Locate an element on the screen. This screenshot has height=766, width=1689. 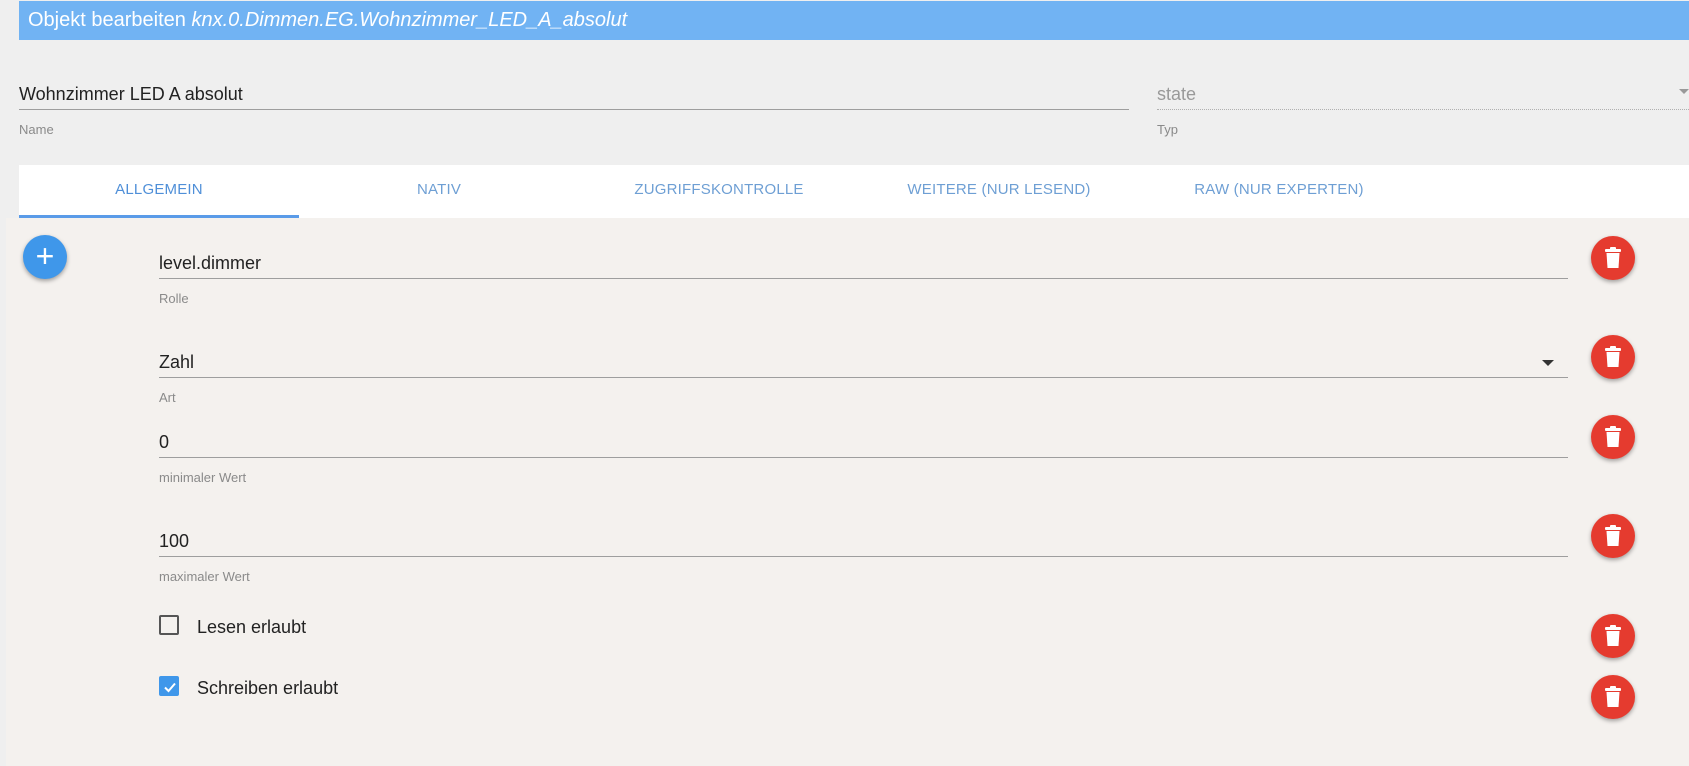
tab-zugriffskontrolle: ZUGRIFFSKONTROLLE is located at coordinates (719, 191).